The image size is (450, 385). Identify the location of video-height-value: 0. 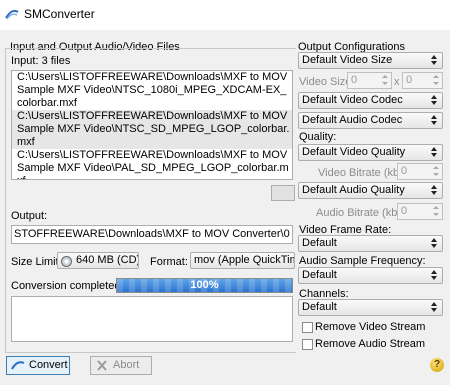
(409, 80).